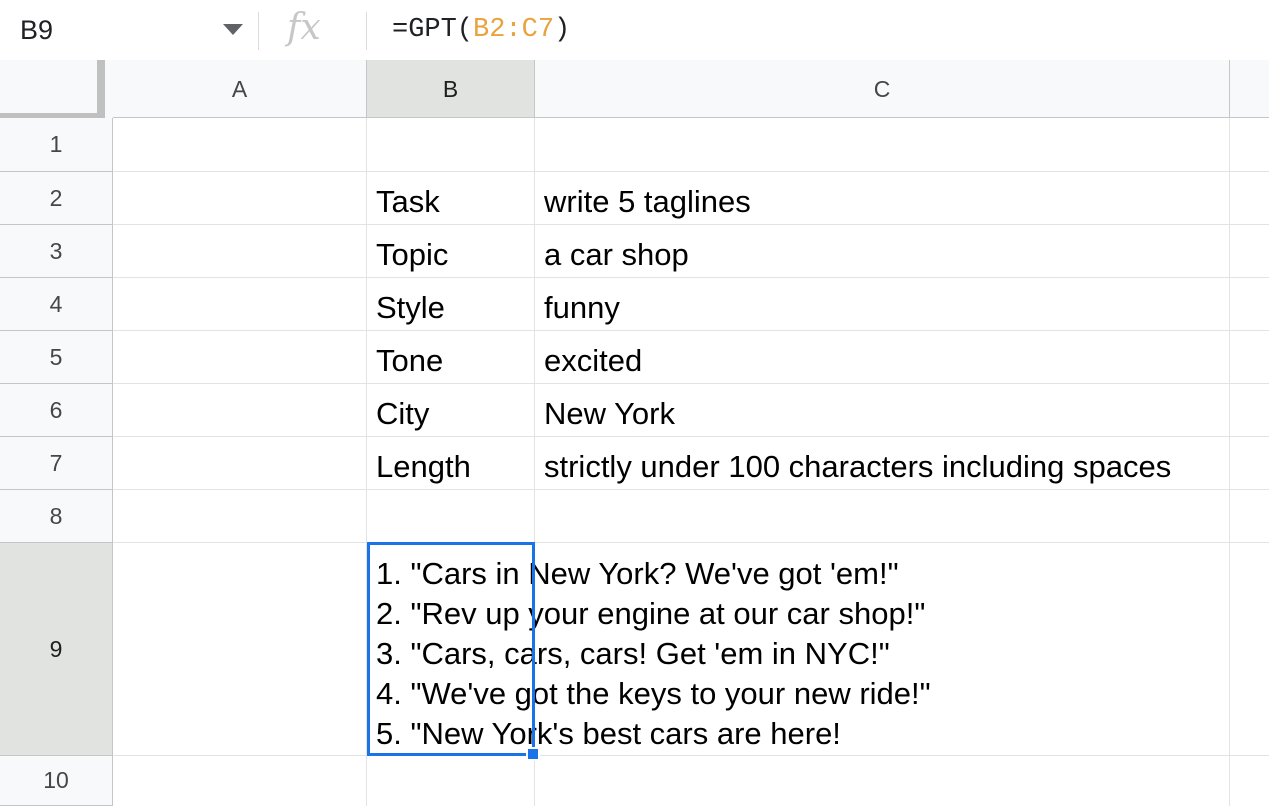  I want to click on fx-icon: fx, so click(304, 28).